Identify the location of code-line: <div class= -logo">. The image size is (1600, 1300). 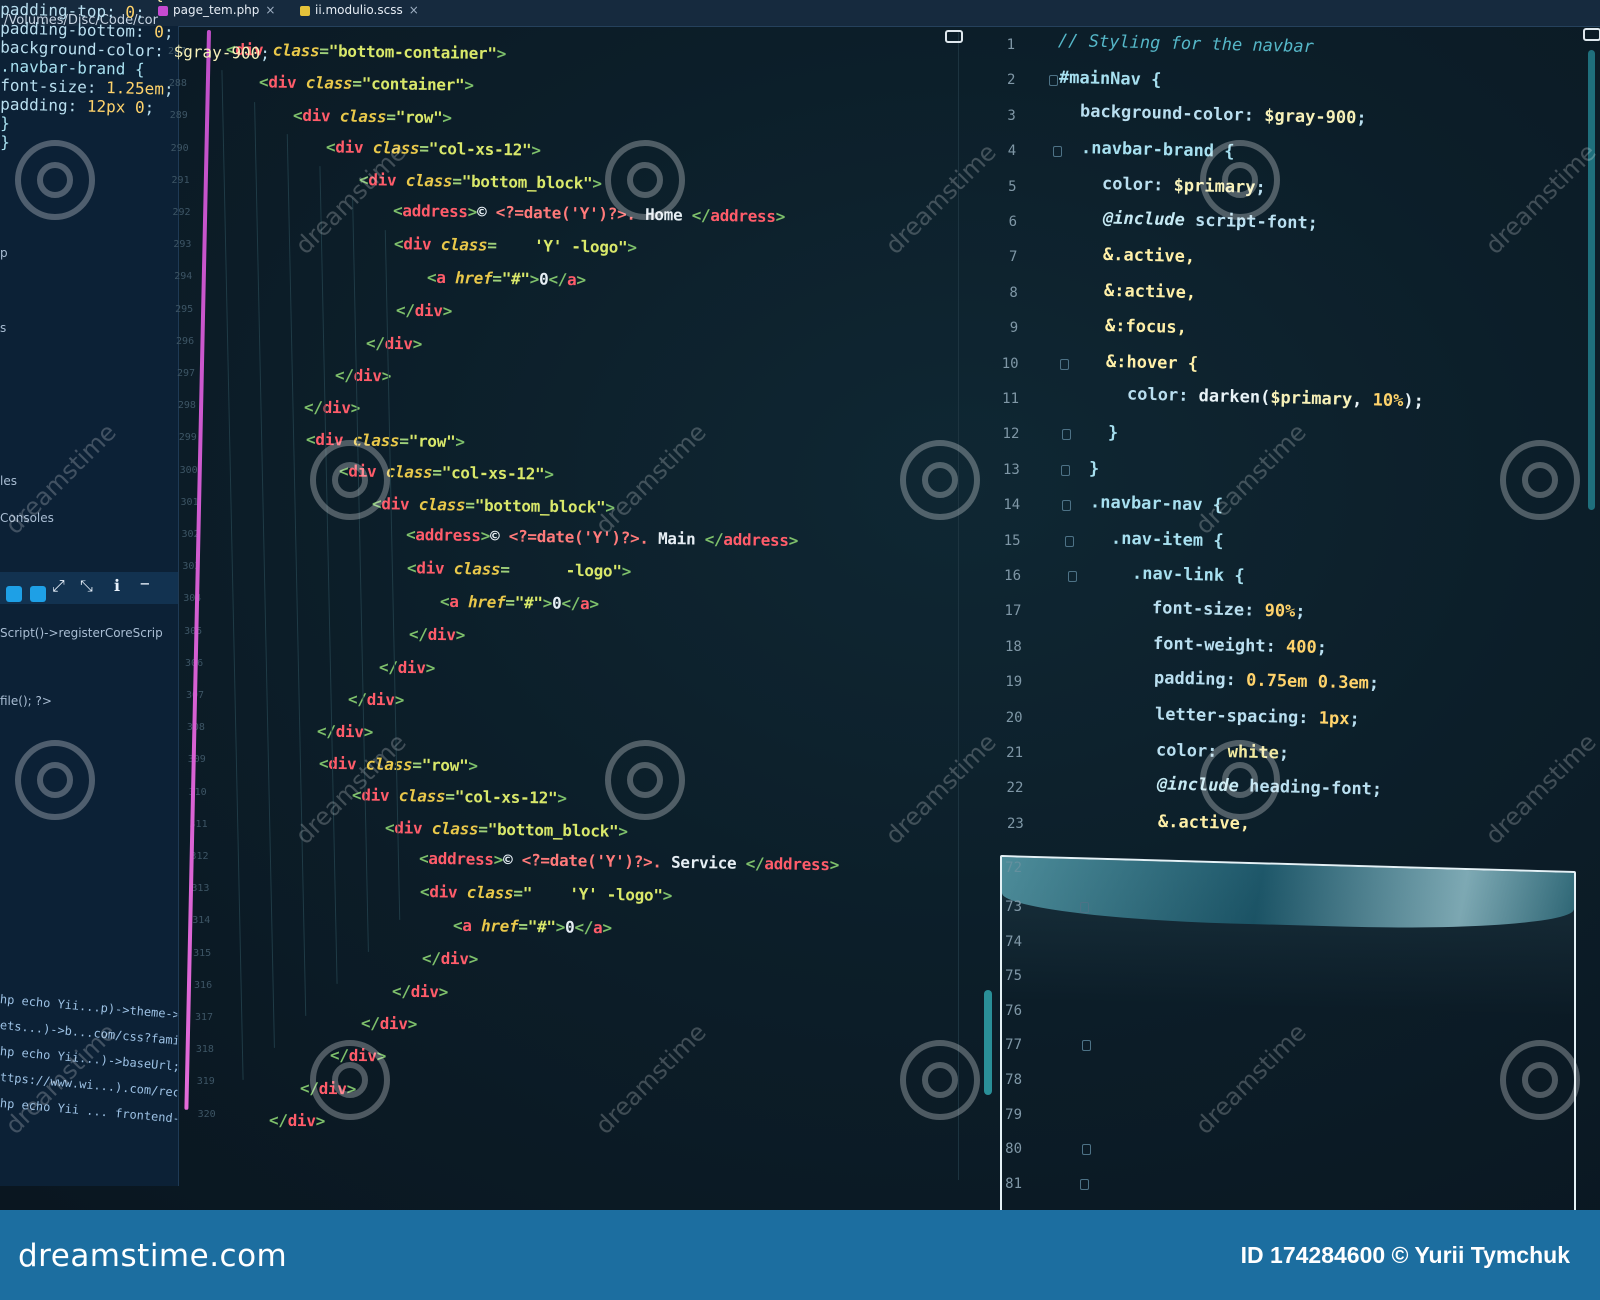
(519, 570).